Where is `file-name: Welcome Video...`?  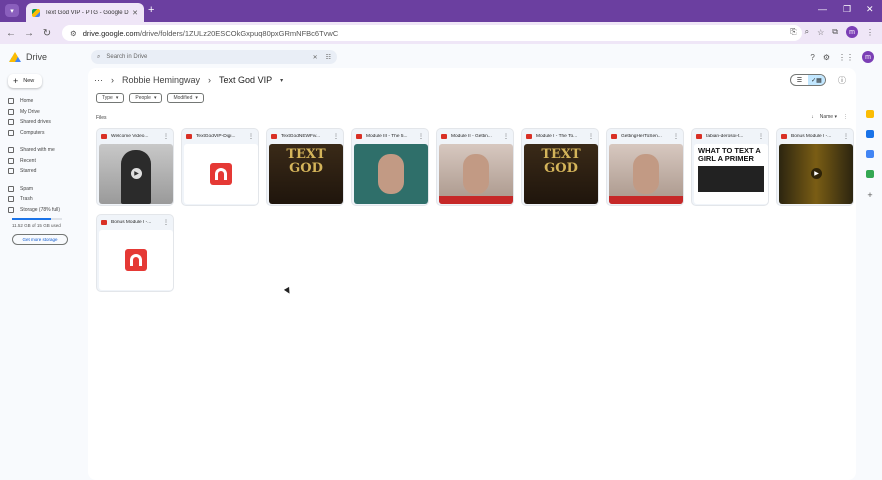
file-name: Welcome Video... is located at coordinates (130, 136).